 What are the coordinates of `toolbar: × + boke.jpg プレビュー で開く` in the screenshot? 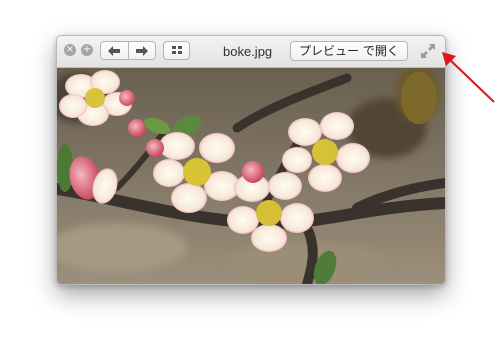 It's located at (251, 52).